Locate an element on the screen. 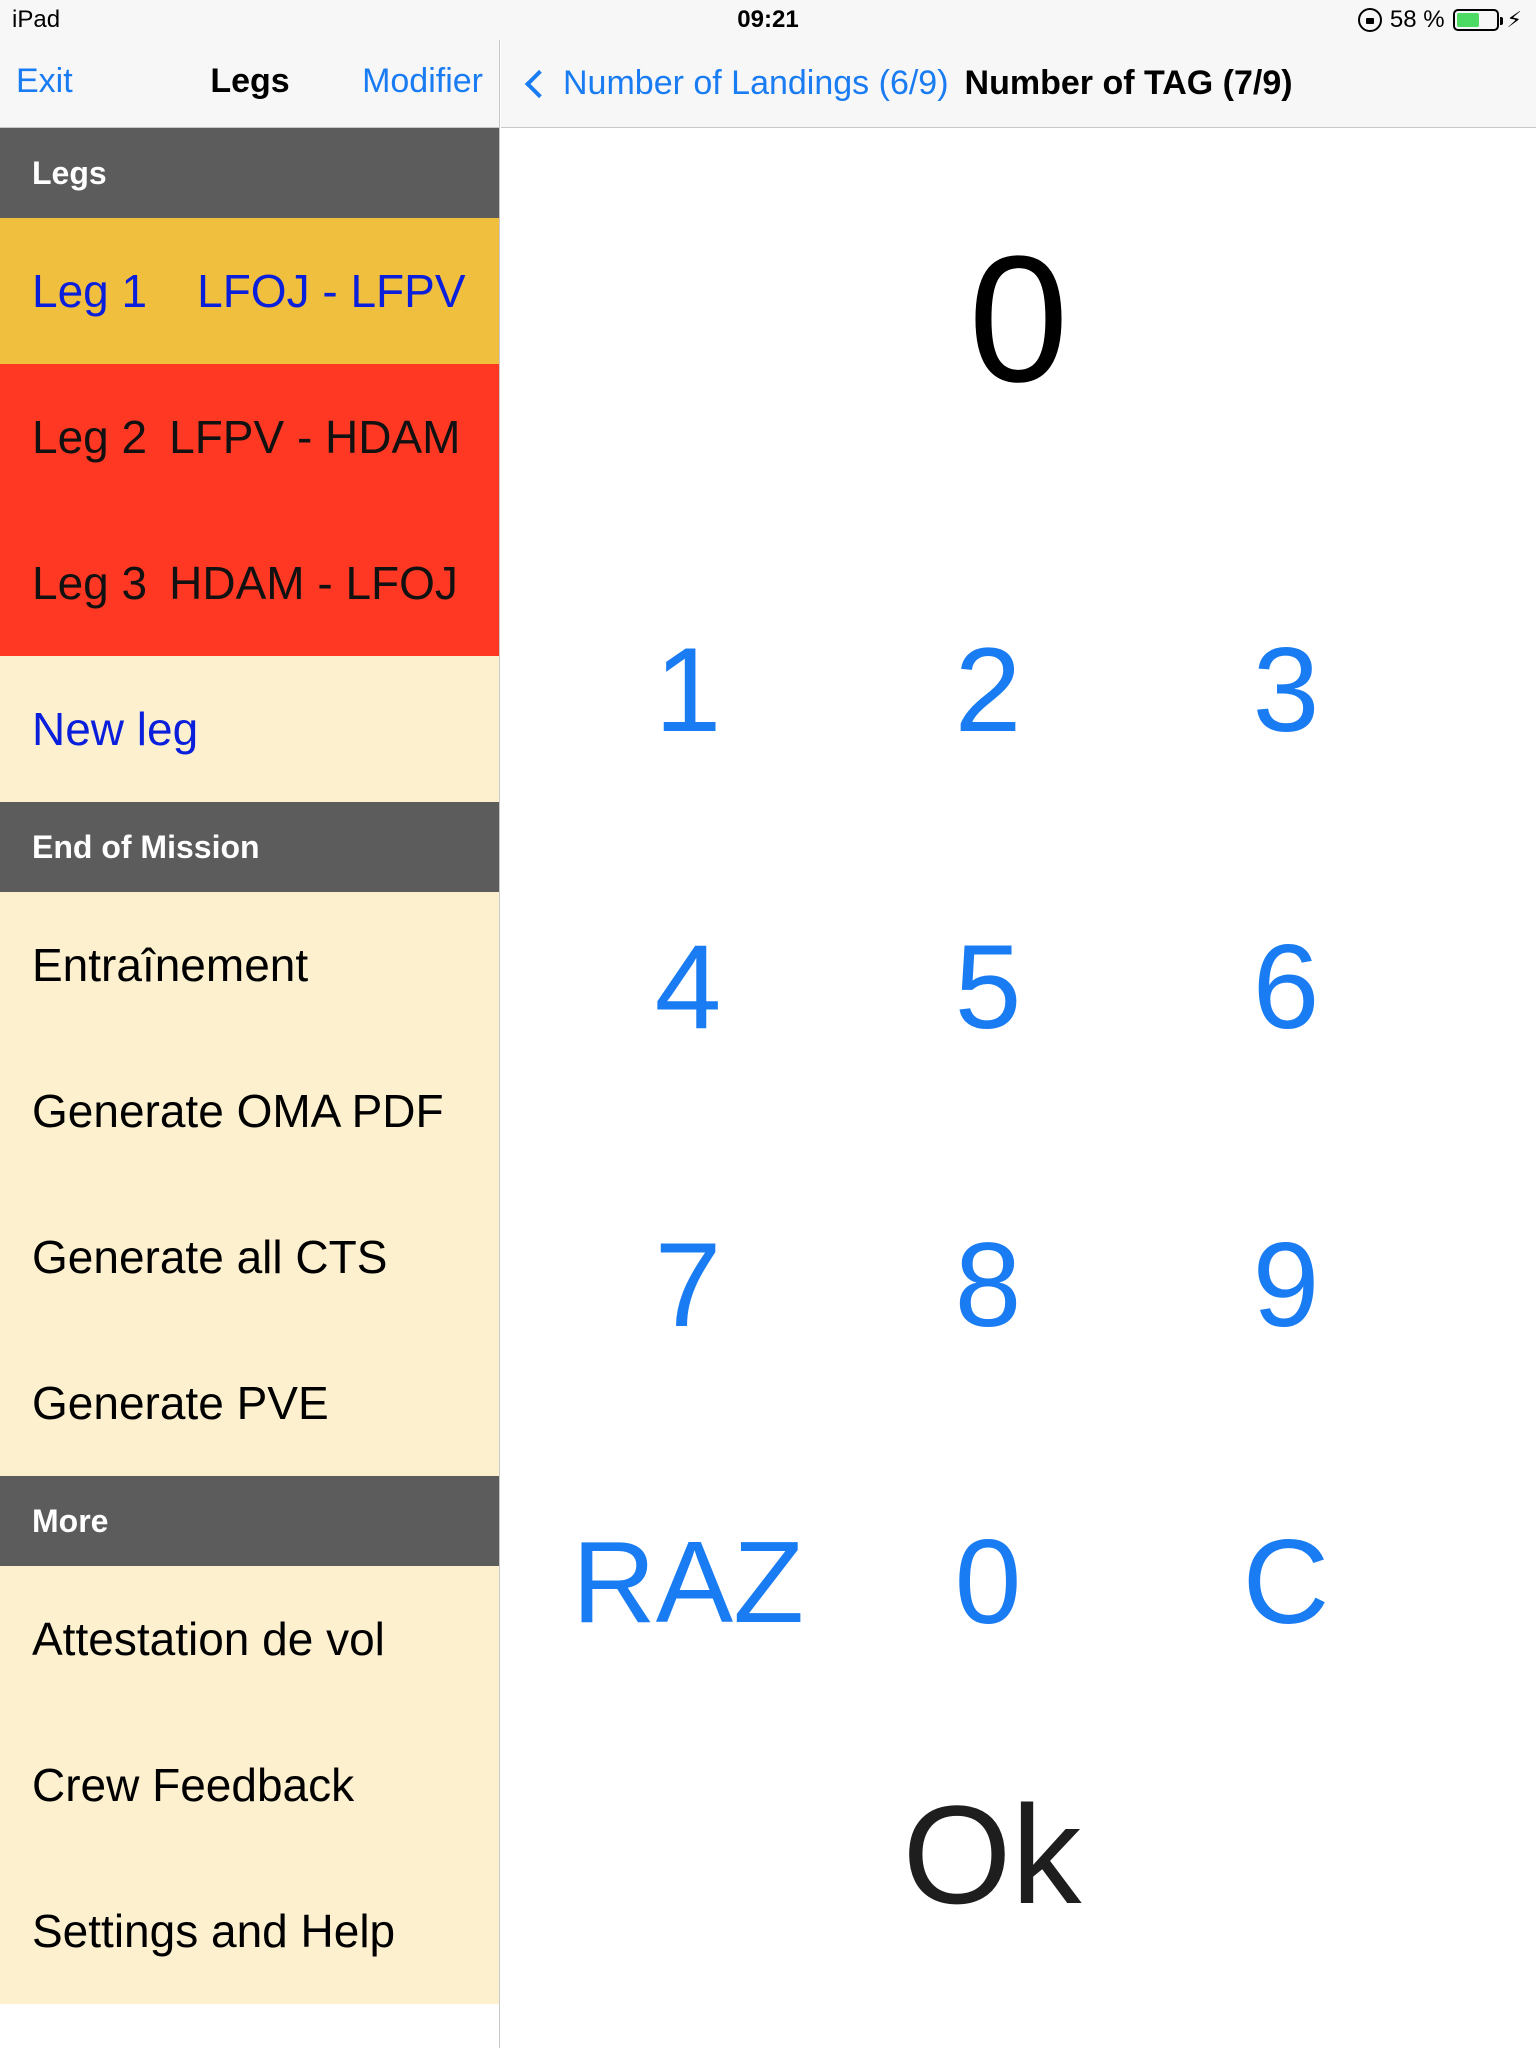 The image size is (1536, 2048). key-4: 4 is located at coordinates (688, 987).